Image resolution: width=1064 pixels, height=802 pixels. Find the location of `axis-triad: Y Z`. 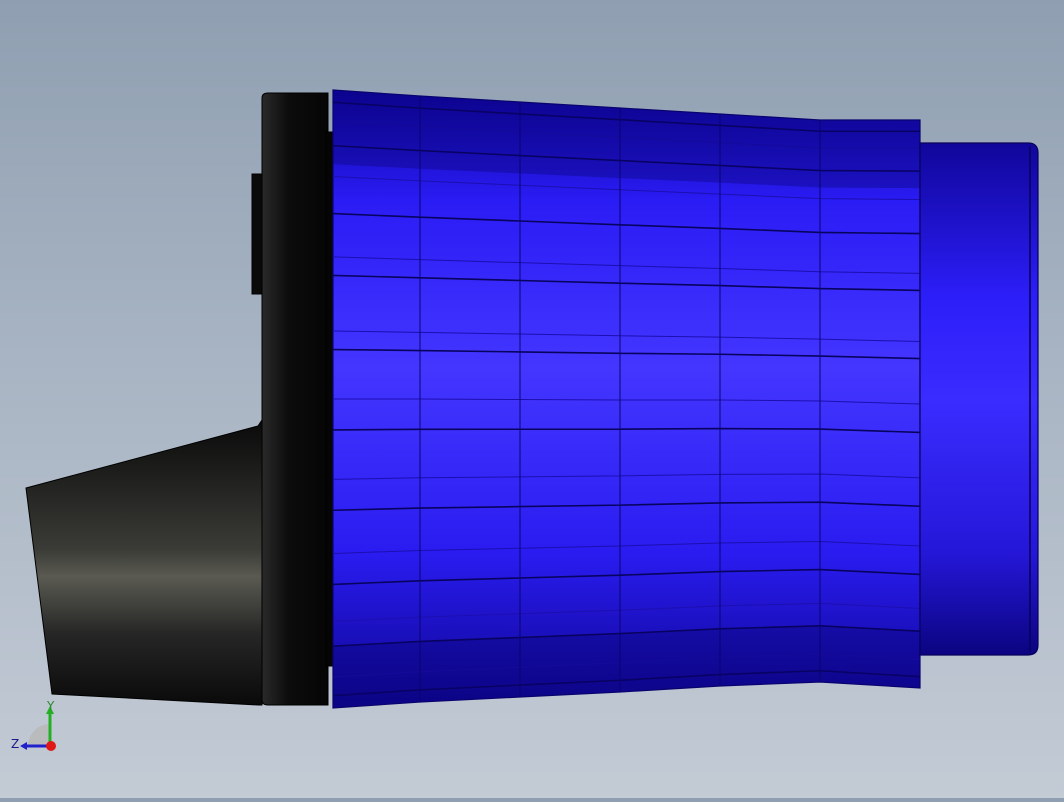

axis-triad: Y Z is located at coordinates (38, 728).